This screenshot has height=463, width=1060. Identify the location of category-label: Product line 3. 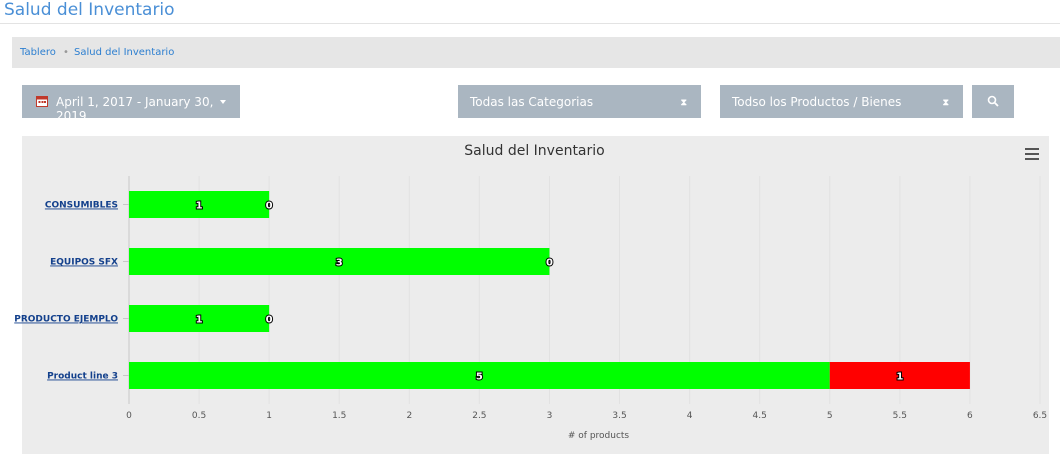
(82, 377).